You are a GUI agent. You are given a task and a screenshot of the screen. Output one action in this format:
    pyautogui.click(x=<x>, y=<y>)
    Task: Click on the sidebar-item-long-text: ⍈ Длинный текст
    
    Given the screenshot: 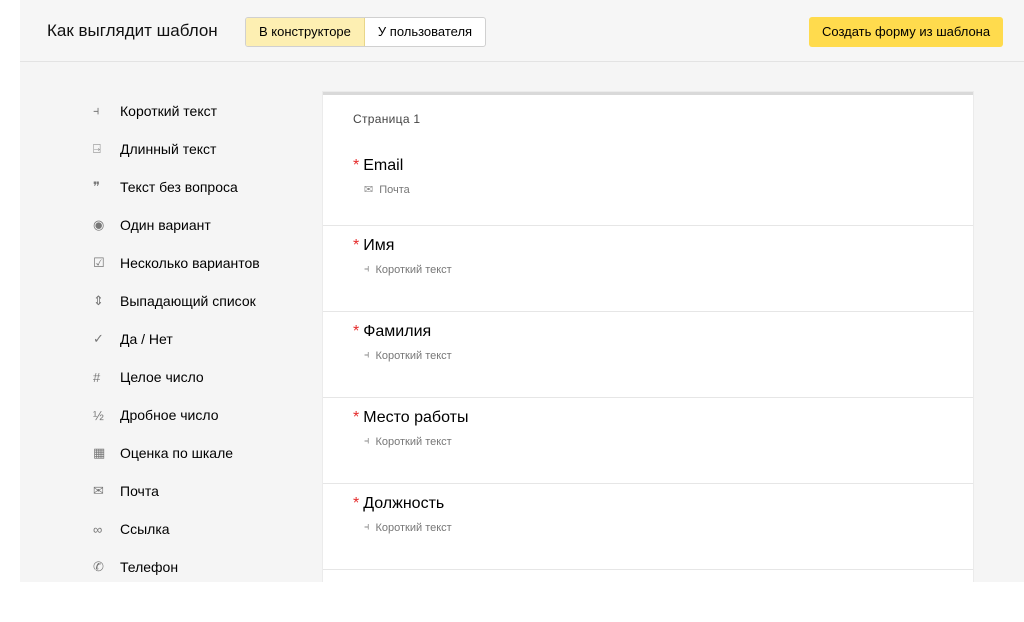 What is the action you would take?
    pyautogui.click(x=200, y=149)
    